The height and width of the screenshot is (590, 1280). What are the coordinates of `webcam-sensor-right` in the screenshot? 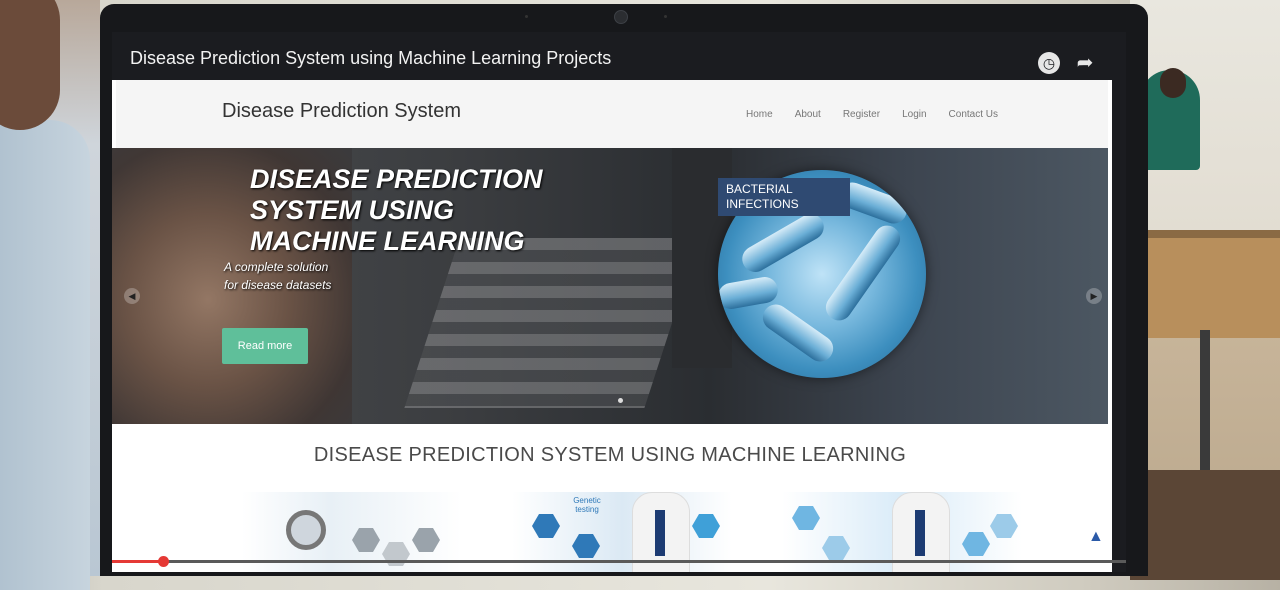 It's located at (665, 16).